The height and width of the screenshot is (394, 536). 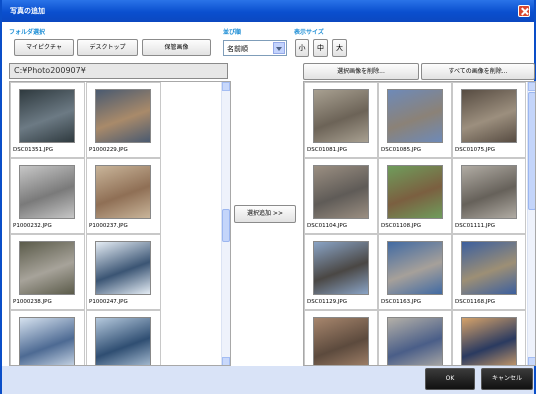 I want to click on thumbnail-item: DSC01168.JPG, so click(x=489, y=272).